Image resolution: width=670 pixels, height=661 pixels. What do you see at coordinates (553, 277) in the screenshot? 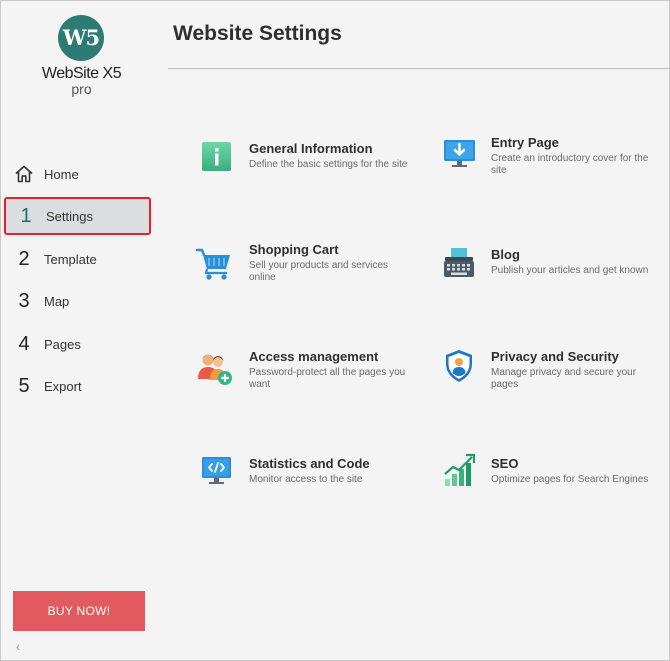
I see `card-blog: Blog Publish your articles and get known` at bounding box center [553, 277].